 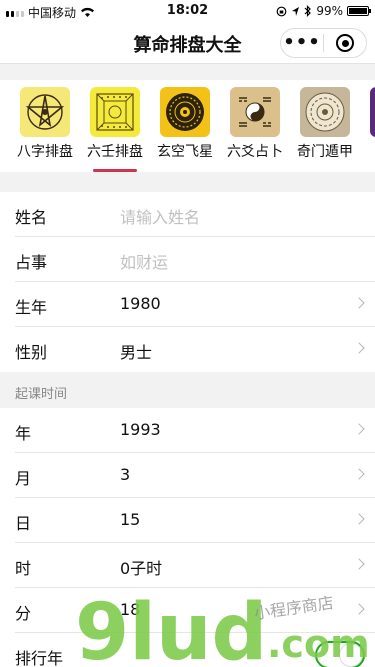 What do you see at coordinates (195, 259) in the screenshot?
I see `matter-row: 占事 如财运` at bounding box center [195, 259].